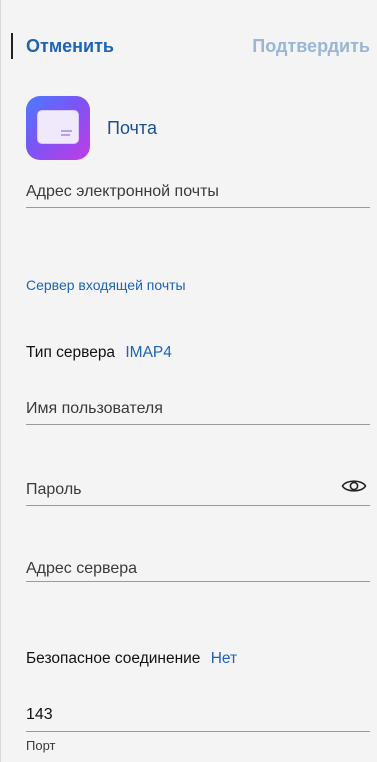  I want to click on envelope-icon, so click(58, 127).